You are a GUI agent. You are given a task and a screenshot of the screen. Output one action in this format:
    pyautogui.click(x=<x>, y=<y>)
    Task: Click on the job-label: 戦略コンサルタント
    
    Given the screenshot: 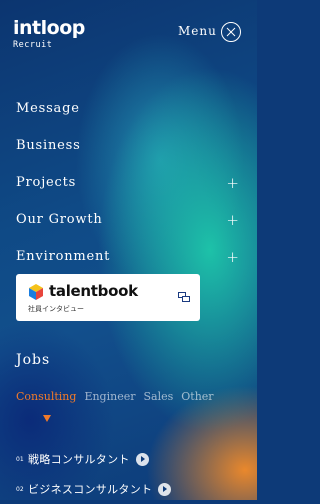 What is the action you would take?
    pyautogui.click(x=79, y=459)
    